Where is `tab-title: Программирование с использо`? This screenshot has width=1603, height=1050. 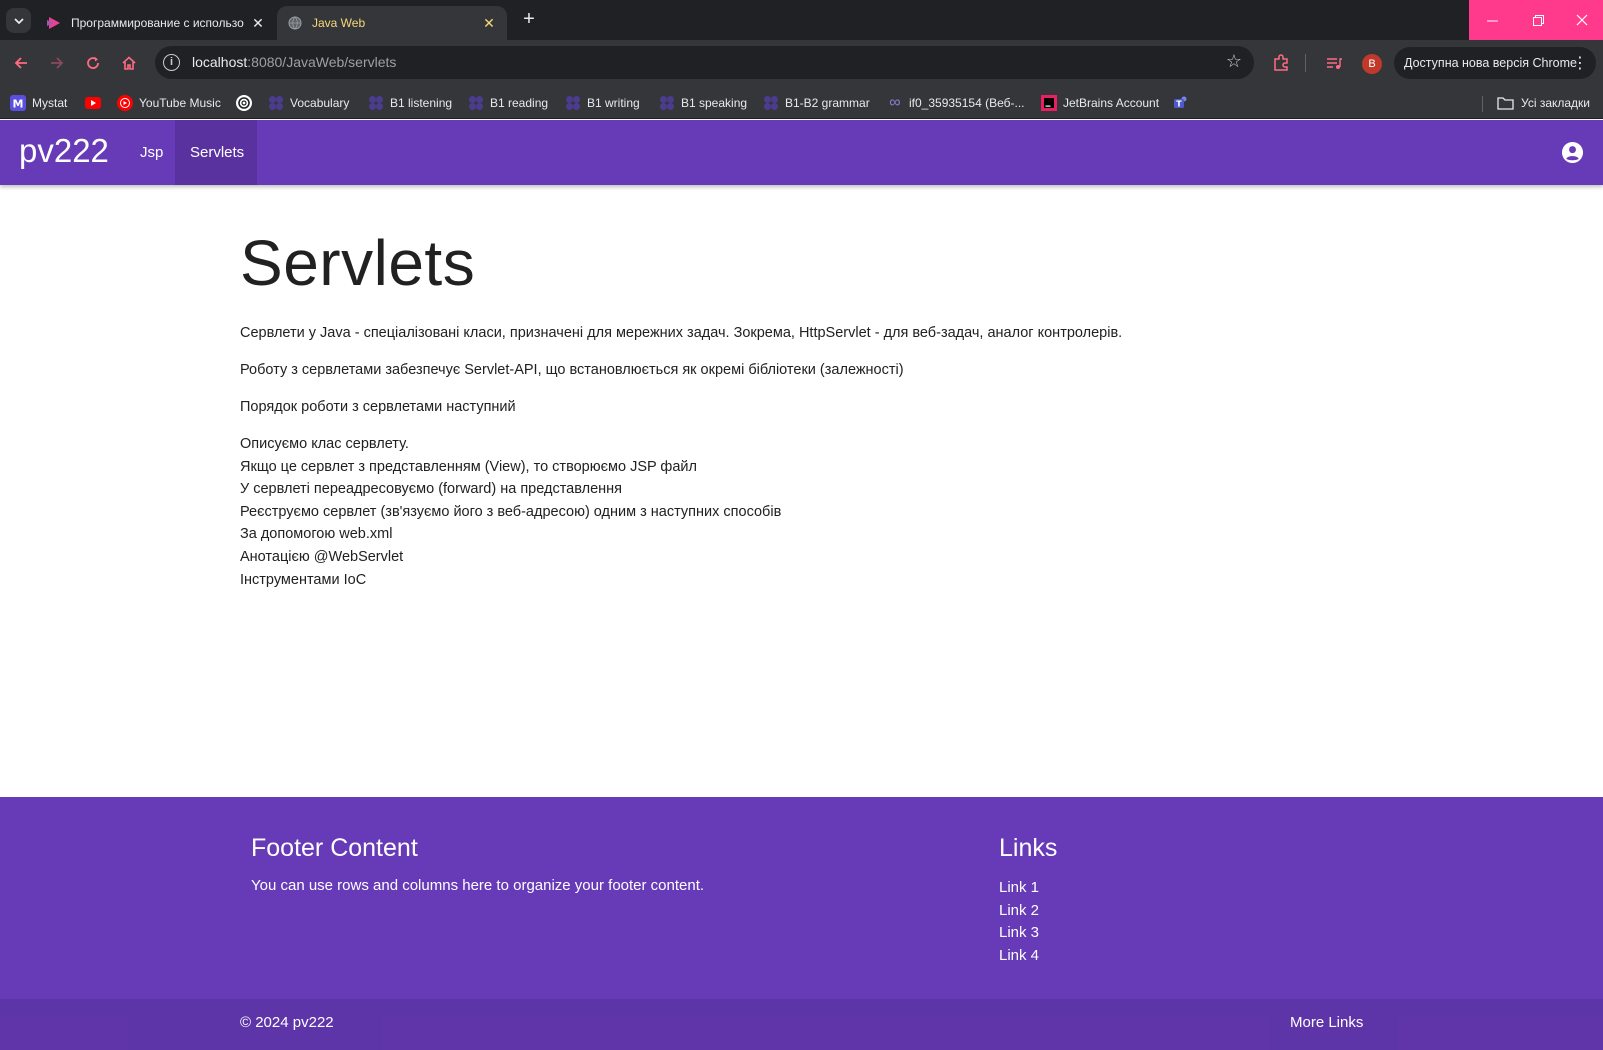 tab-title: Программирование с использо is located at coordinates (157, 23).